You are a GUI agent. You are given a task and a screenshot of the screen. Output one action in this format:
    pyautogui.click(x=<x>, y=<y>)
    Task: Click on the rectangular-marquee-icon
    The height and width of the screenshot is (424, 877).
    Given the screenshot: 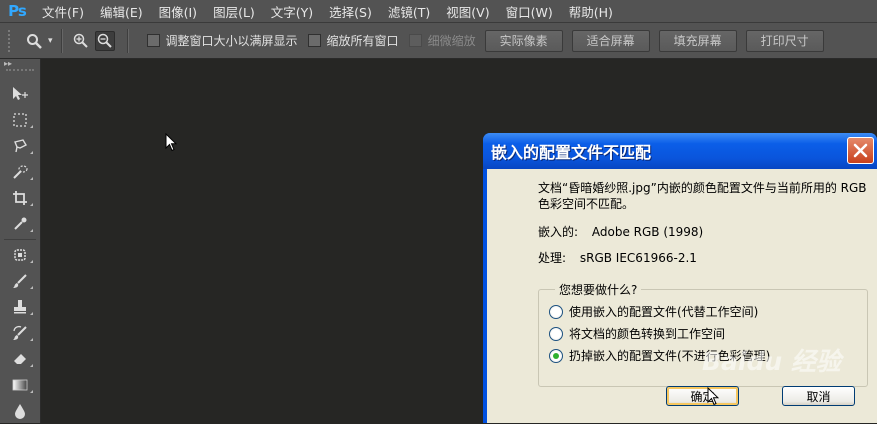 What is the action you would take?
    pyautogui.click(x=20, y=120)
    